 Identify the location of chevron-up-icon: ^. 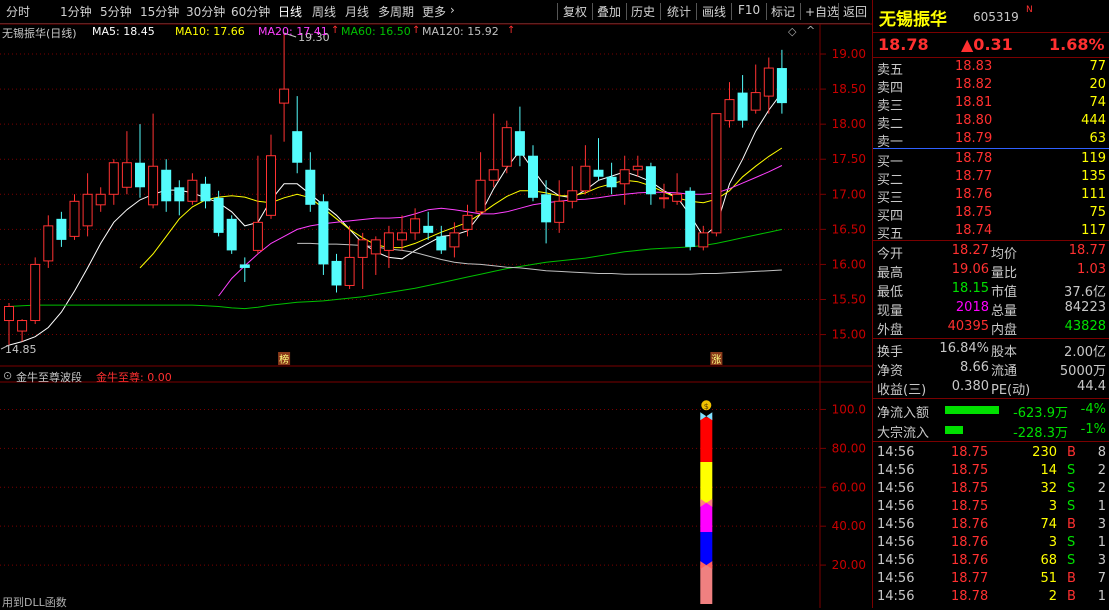
(810, 30).